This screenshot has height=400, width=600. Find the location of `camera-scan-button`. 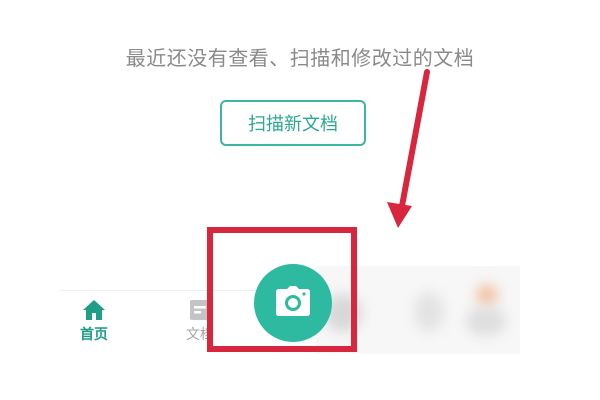

camera-scan-button is located at coordinates (293, 303).